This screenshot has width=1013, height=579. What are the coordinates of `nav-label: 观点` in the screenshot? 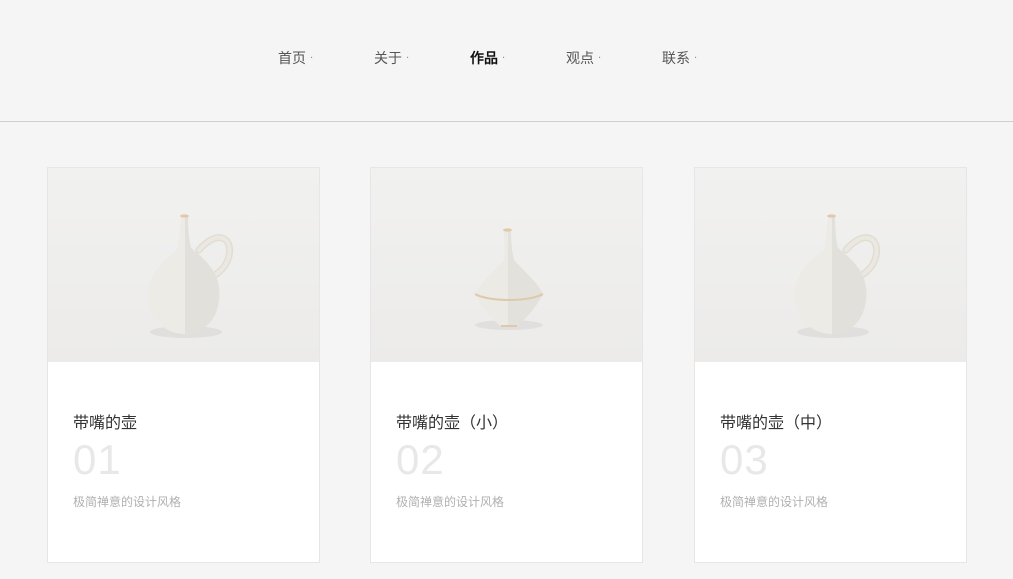 It's located at (580, 59).